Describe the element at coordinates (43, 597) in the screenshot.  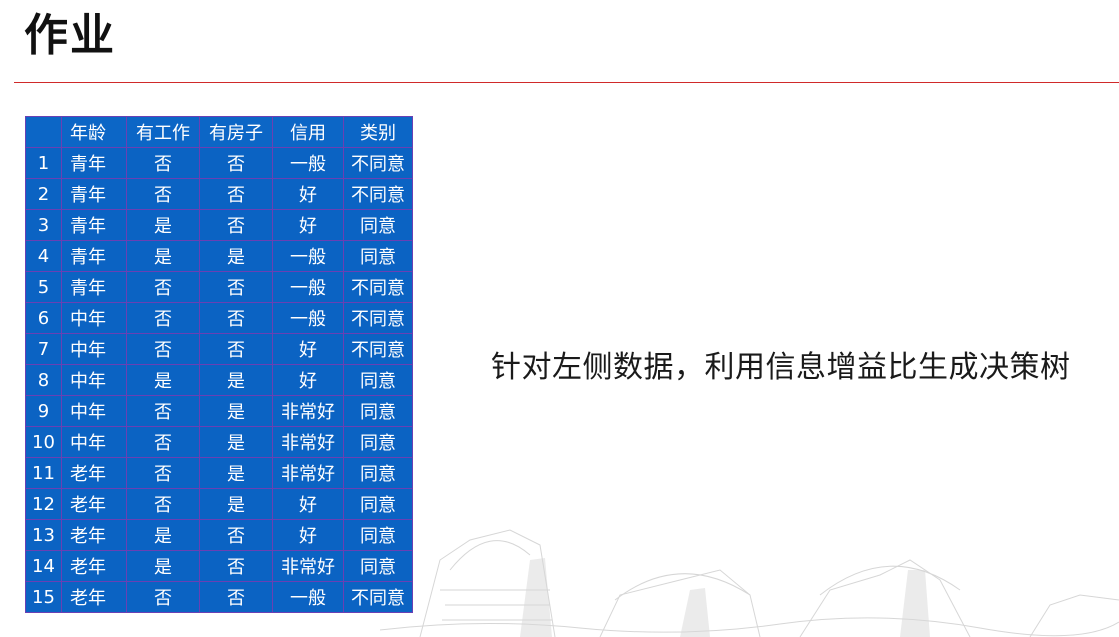
I see `cell-id: 15` at that location.